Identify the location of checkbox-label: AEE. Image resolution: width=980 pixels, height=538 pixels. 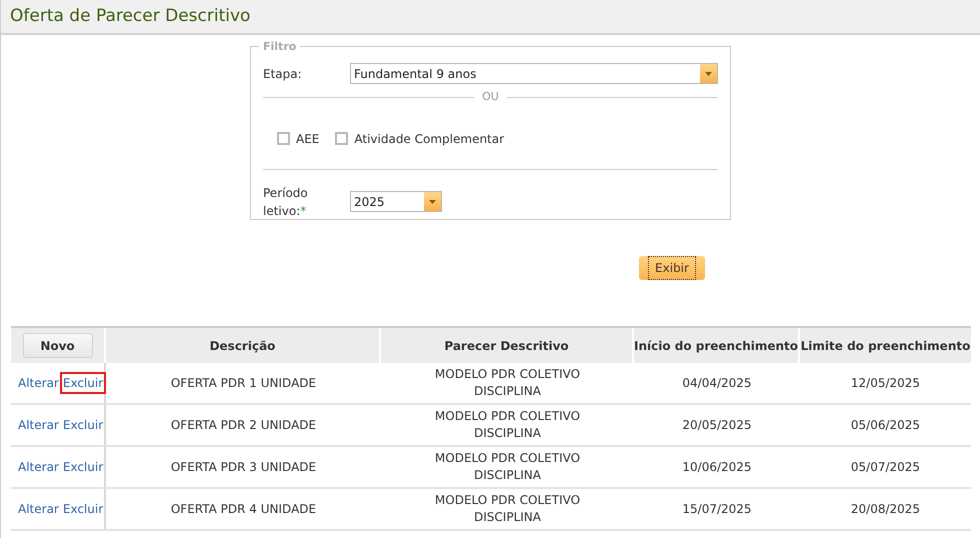
(308, 139).